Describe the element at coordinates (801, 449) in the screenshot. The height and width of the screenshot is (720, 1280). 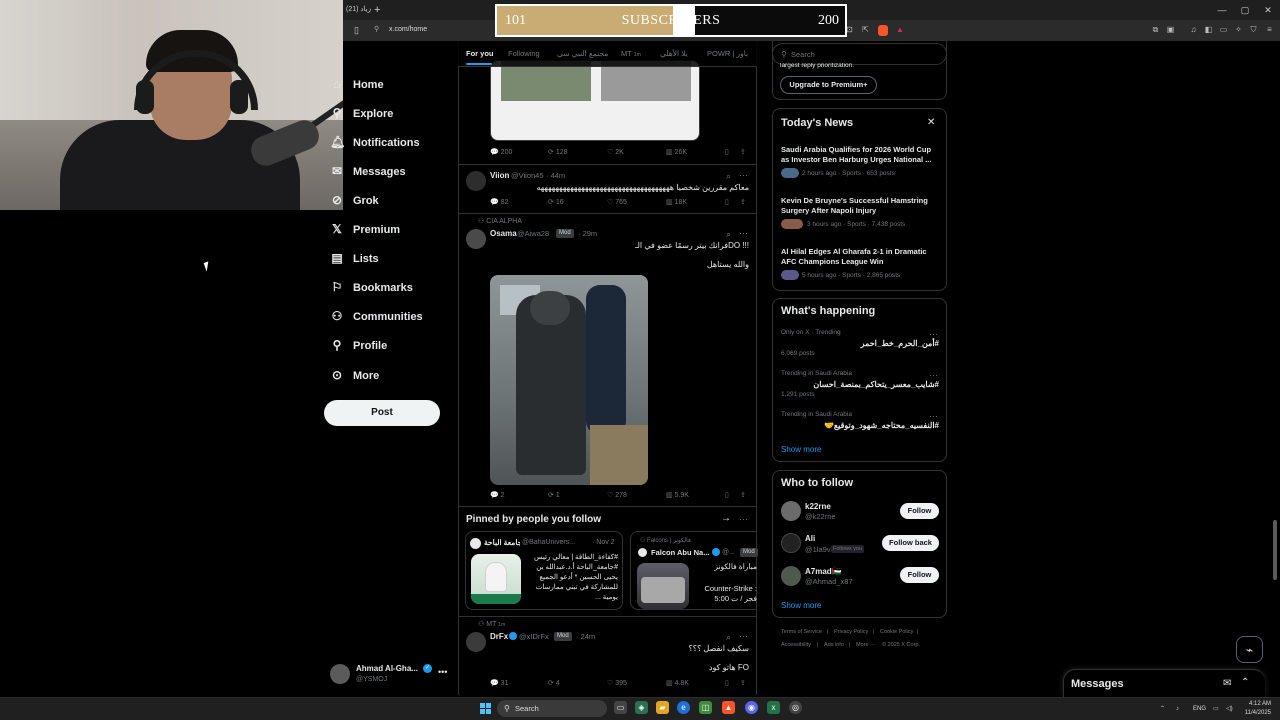
I see `show-more-link: Show more` at that location.